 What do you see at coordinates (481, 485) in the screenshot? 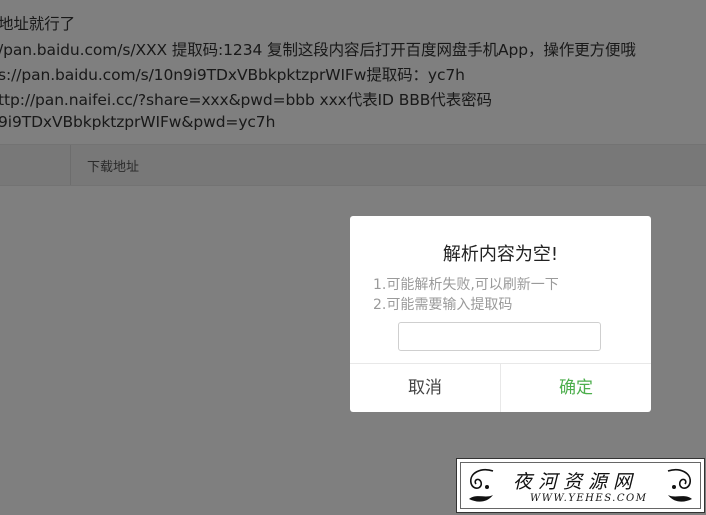
I see `ornament-left-icon` at bounding box center [481, 485].